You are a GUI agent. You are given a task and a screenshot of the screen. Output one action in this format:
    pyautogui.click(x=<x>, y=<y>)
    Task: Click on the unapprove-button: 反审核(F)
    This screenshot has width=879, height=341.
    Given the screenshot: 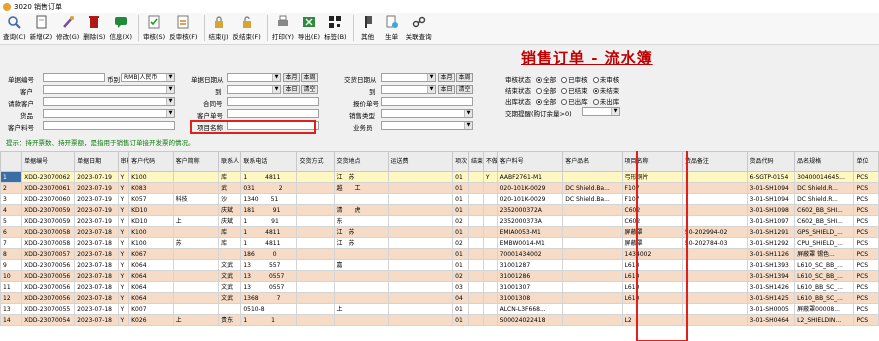 What is the action you would take?
    pyautogui.click(x=183, y=27)
    